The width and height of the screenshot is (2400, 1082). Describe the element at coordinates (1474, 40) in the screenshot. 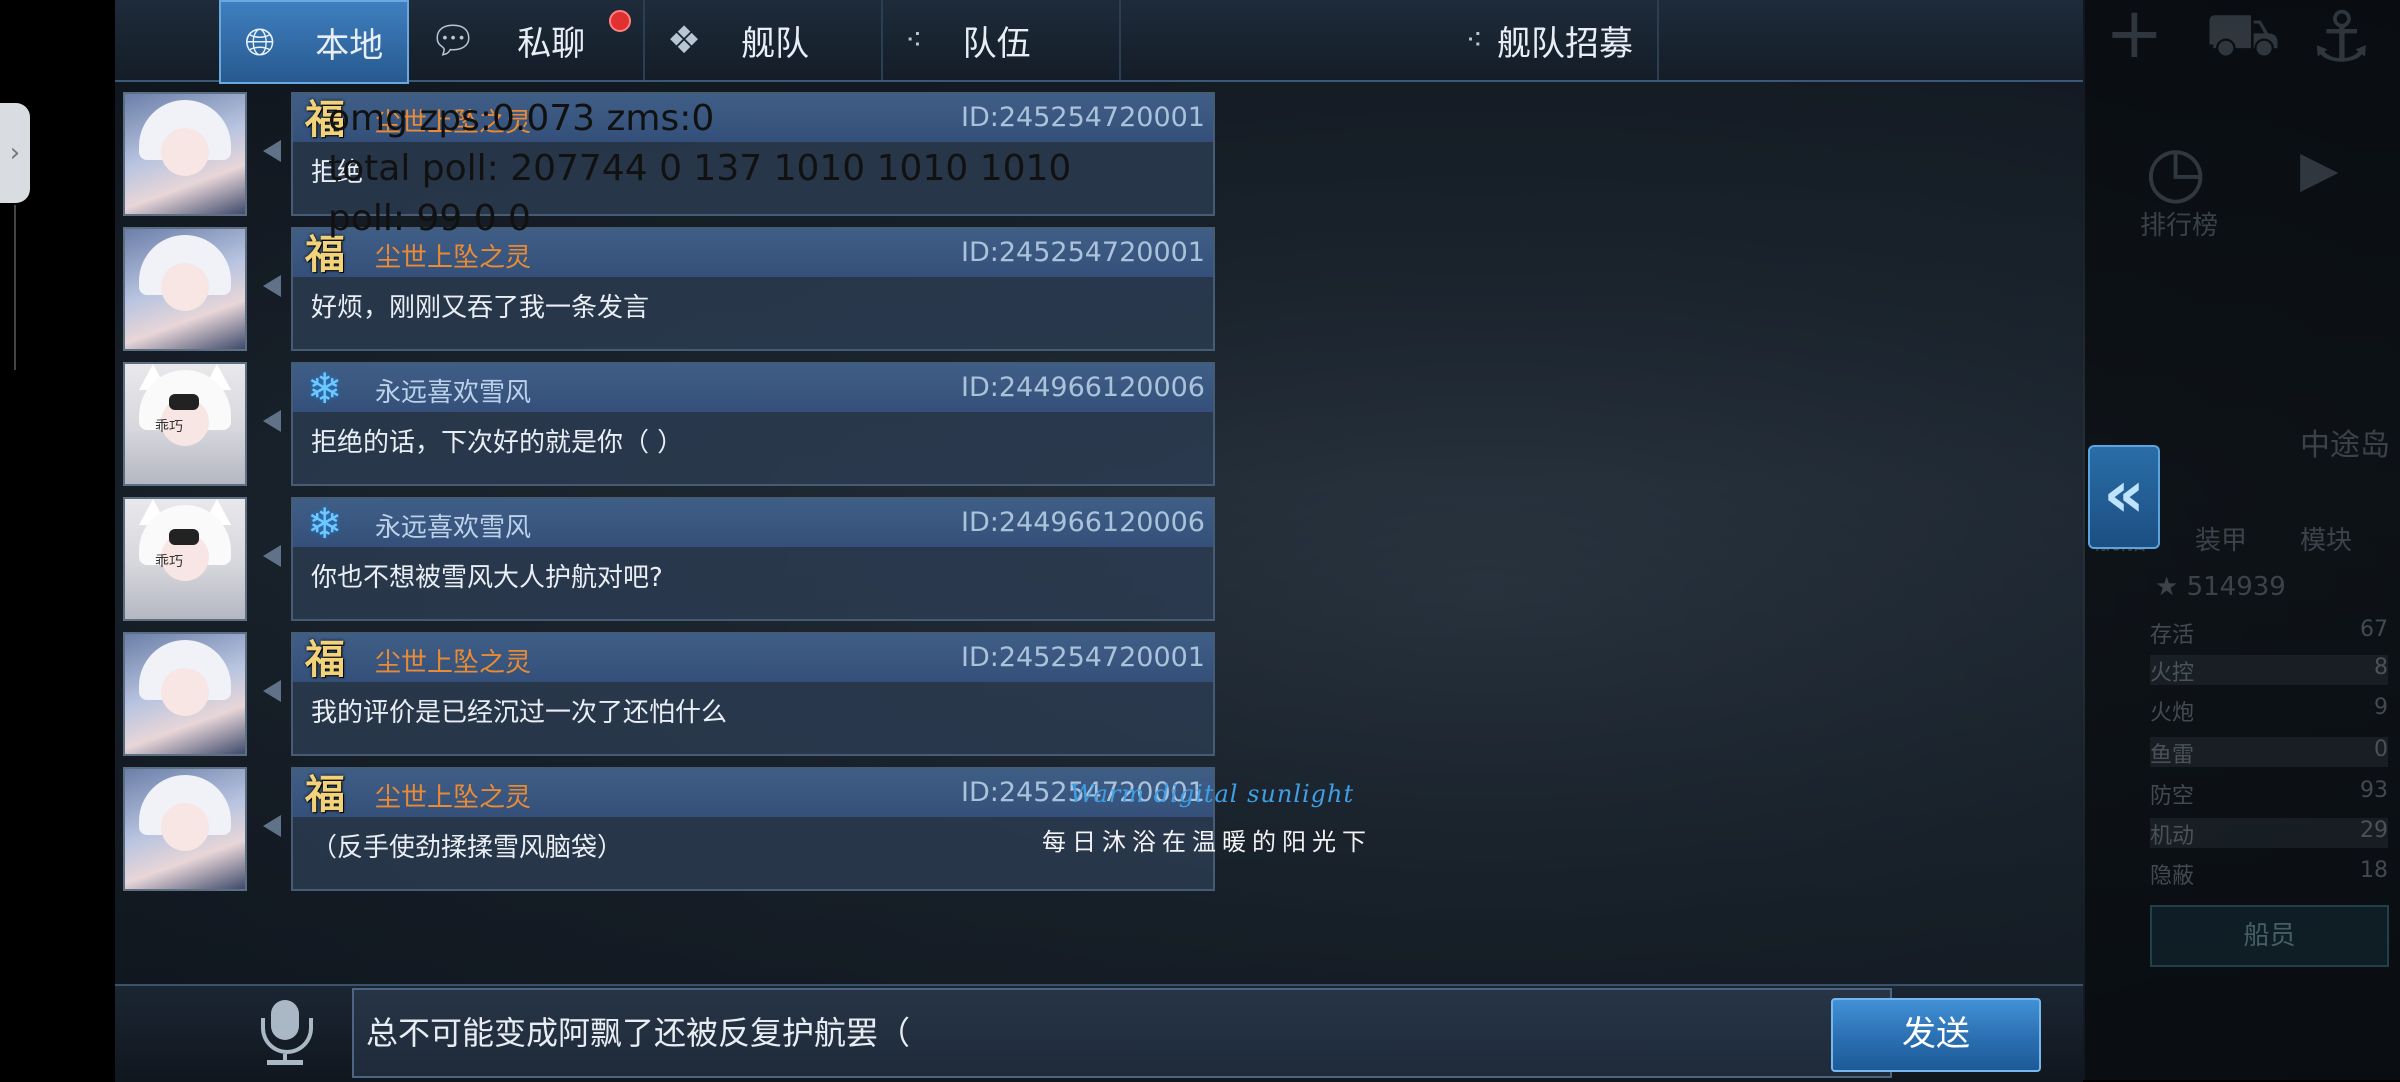

I see `recruit-dots-icon: ⁖` at that location.